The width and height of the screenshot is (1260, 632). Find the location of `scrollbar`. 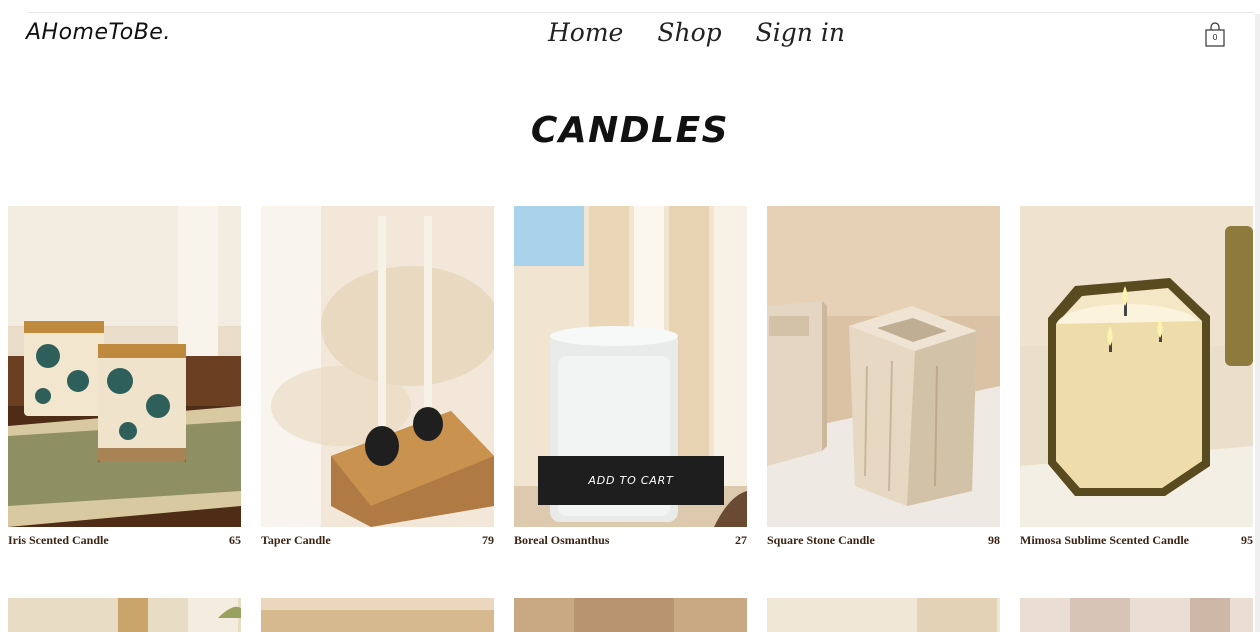

scrollbar is located at coordinates (1257, 323).